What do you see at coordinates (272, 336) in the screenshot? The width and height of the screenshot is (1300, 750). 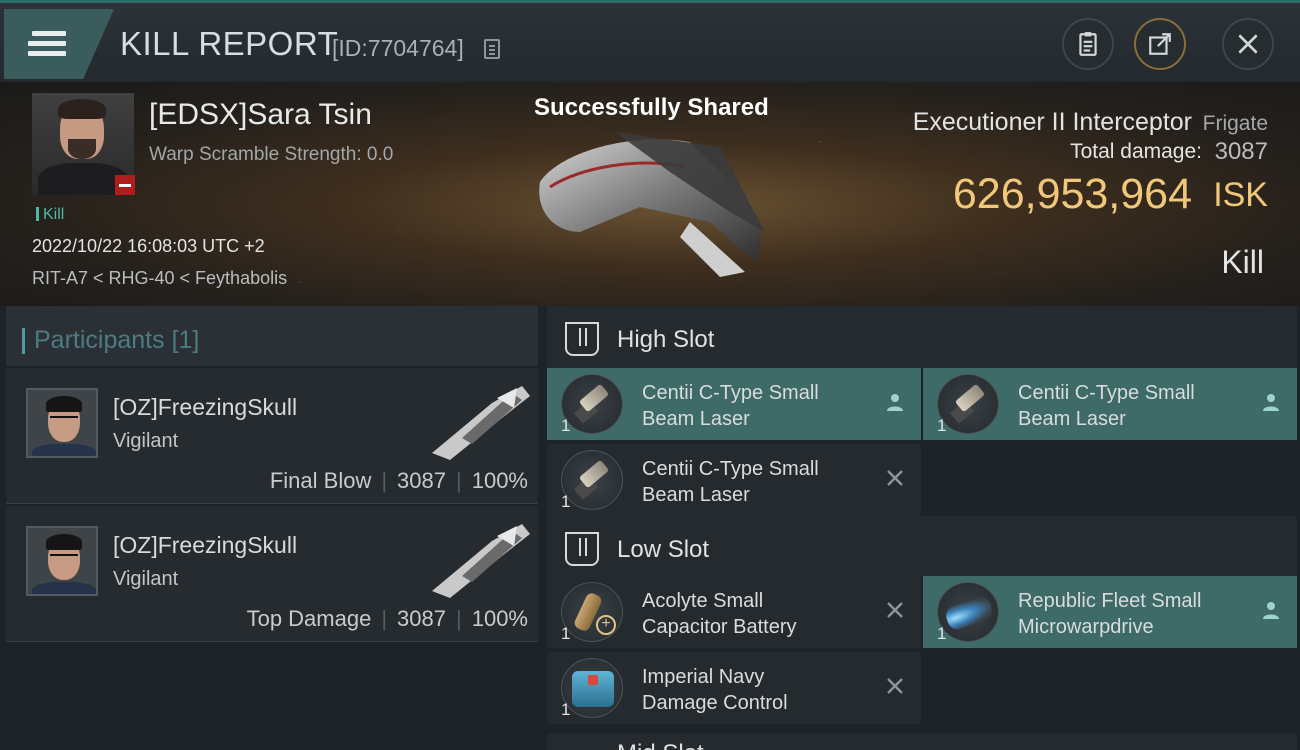 I see `participants-header: Participants [1]` at bounding box center [272, 336].